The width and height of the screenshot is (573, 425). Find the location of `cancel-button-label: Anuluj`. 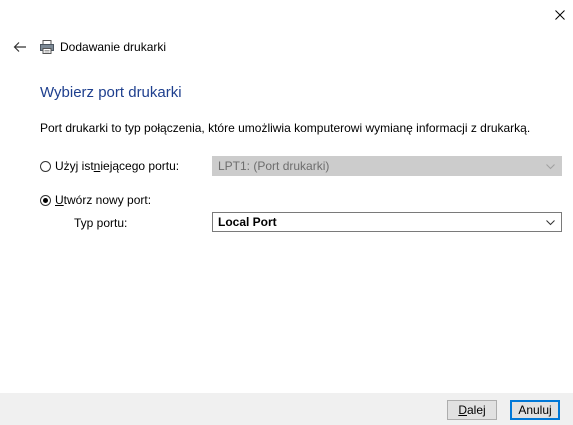

cancel-button-label: Anuluj is located at coordinates (535, 410).